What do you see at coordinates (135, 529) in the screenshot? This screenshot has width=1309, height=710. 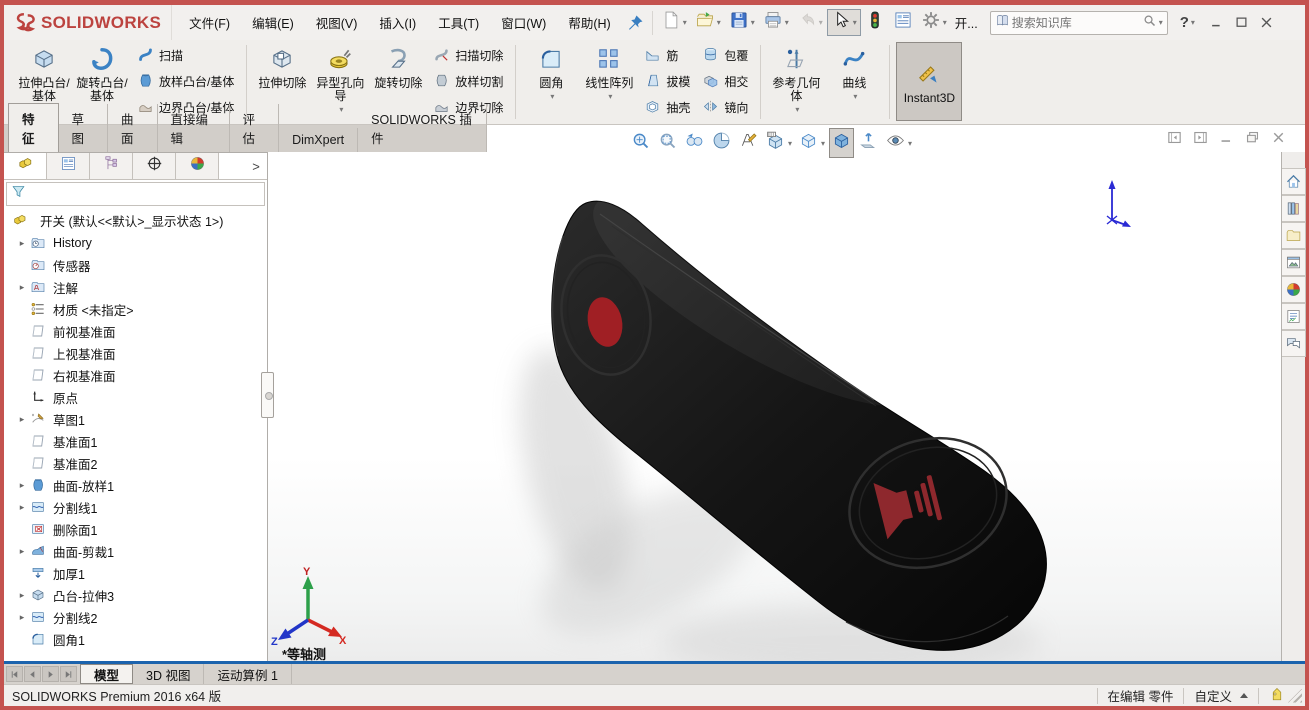 I see `tree-item-delete-face1: 删除面1` at bounding box center [135, 529].